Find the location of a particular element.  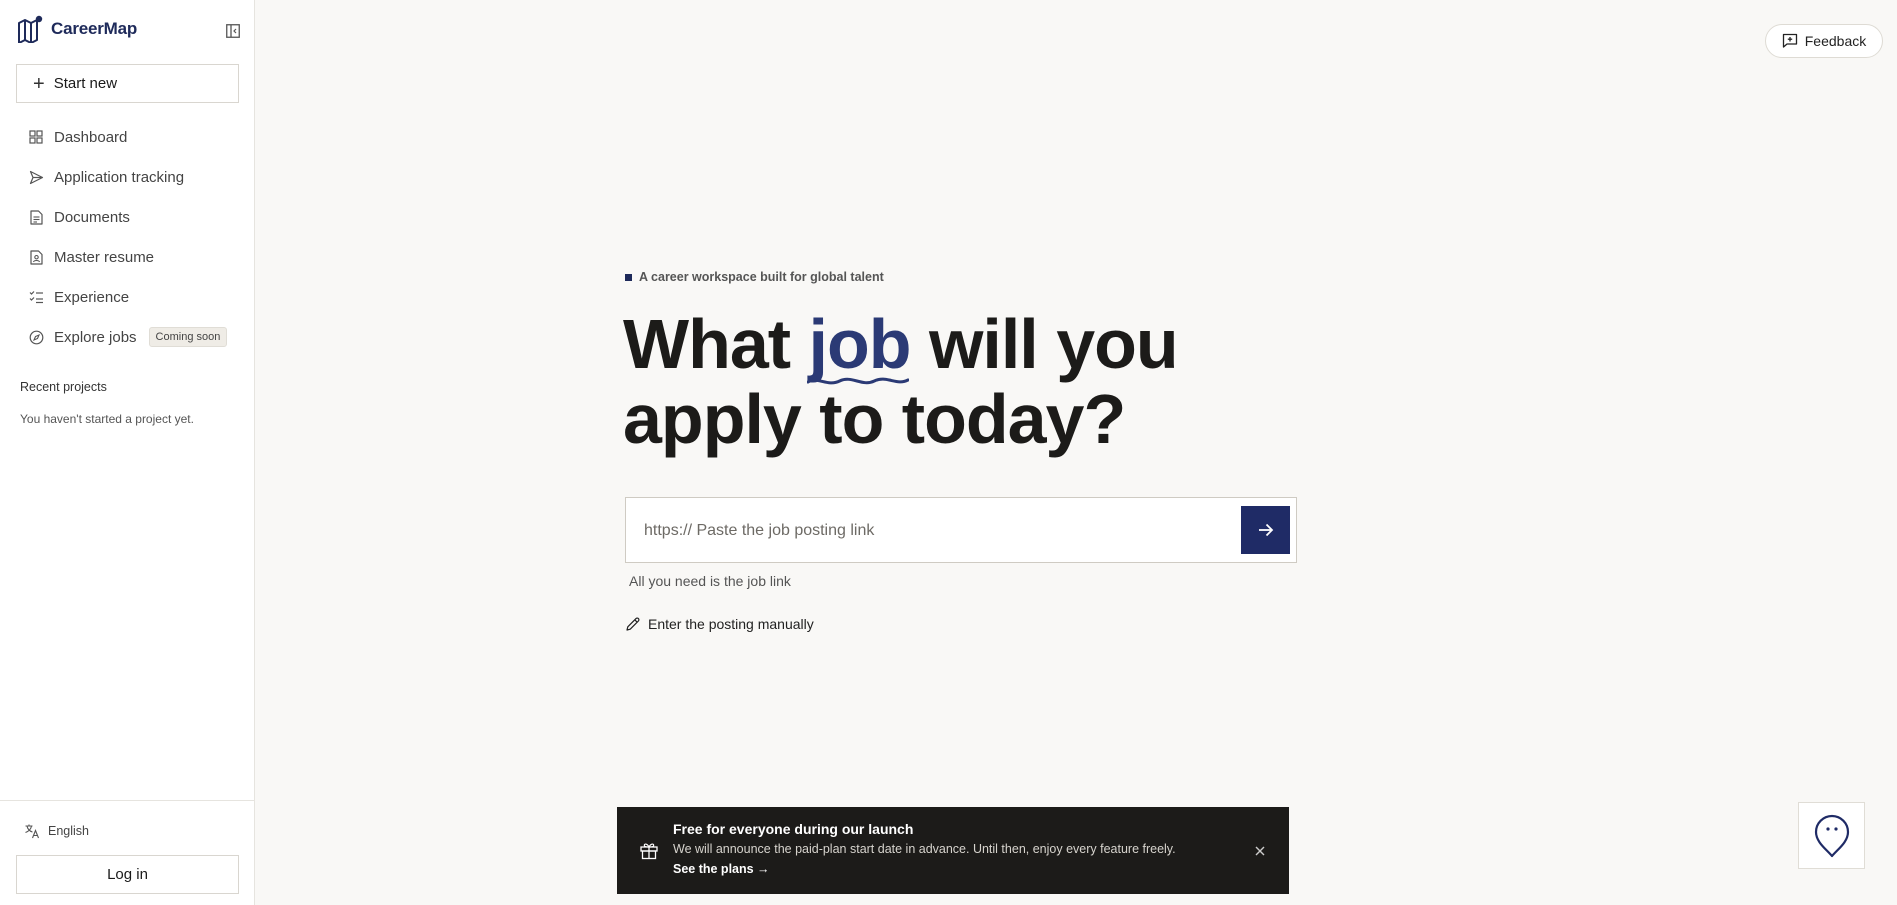

job-link-input is located at coordinates (924, 531).